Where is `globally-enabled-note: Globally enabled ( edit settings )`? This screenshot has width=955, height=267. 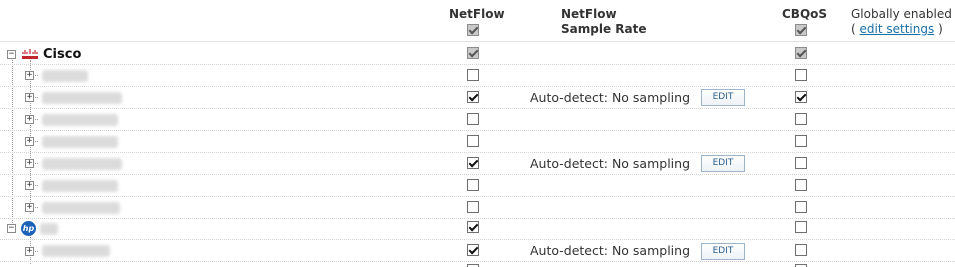 globally-enabled-note: Globally enabled ( edit settings ) is located at coordinates (901, 22).